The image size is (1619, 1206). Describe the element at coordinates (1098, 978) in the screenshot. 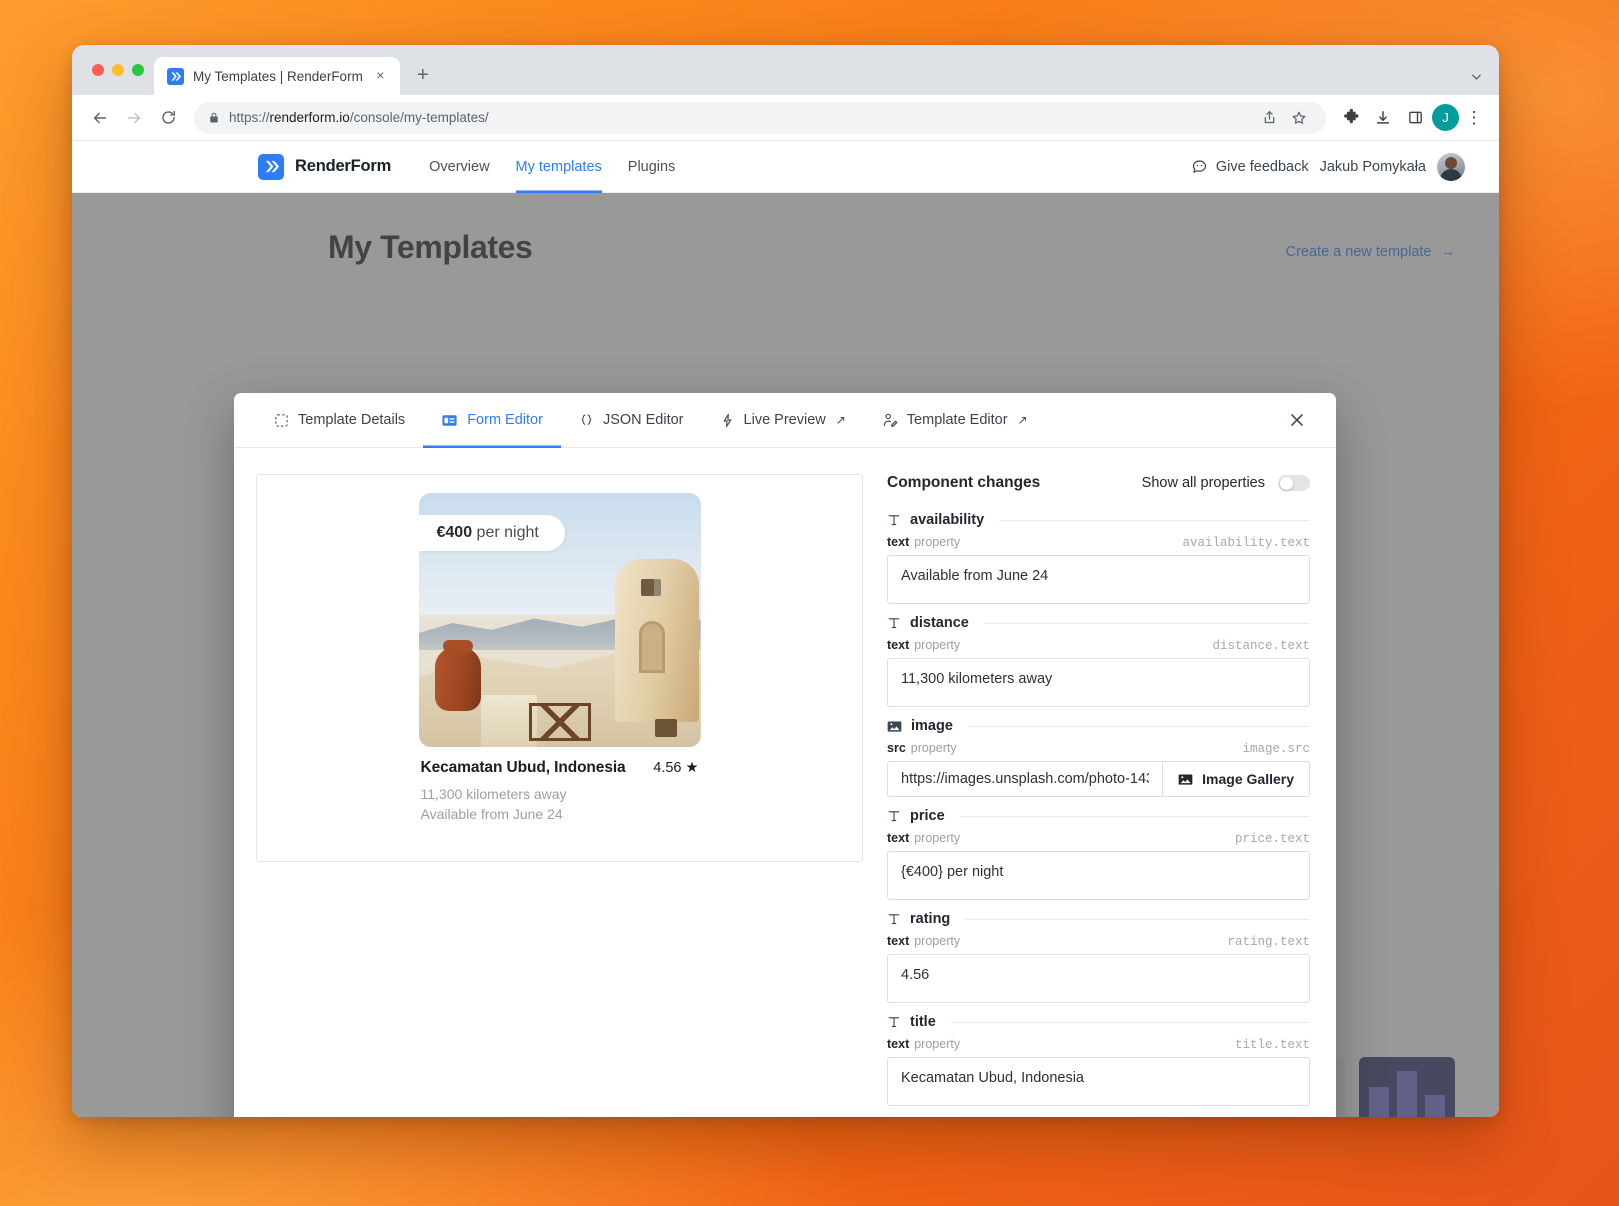

I see `rating-text-input` at that location.